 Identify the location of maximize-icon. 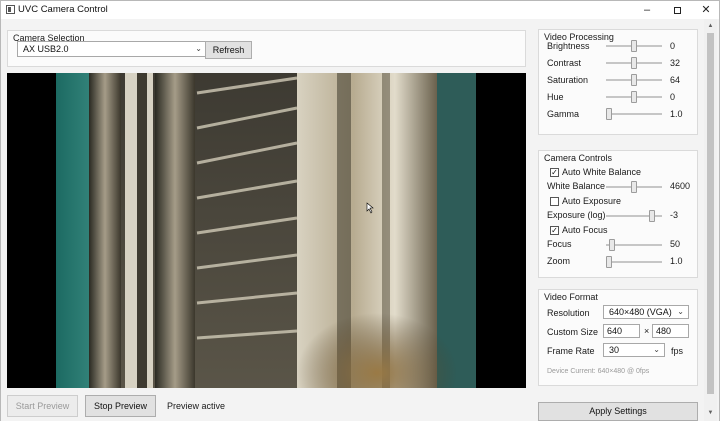
(677, 10).